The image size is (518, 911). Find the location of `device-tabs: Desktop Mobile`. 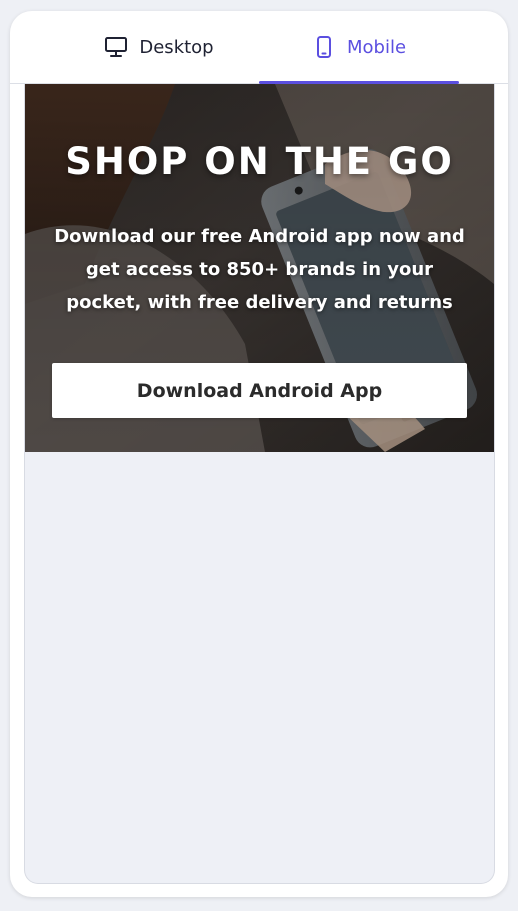

device-tabs: Desktop Mobile is located at coordinates (259, 47).